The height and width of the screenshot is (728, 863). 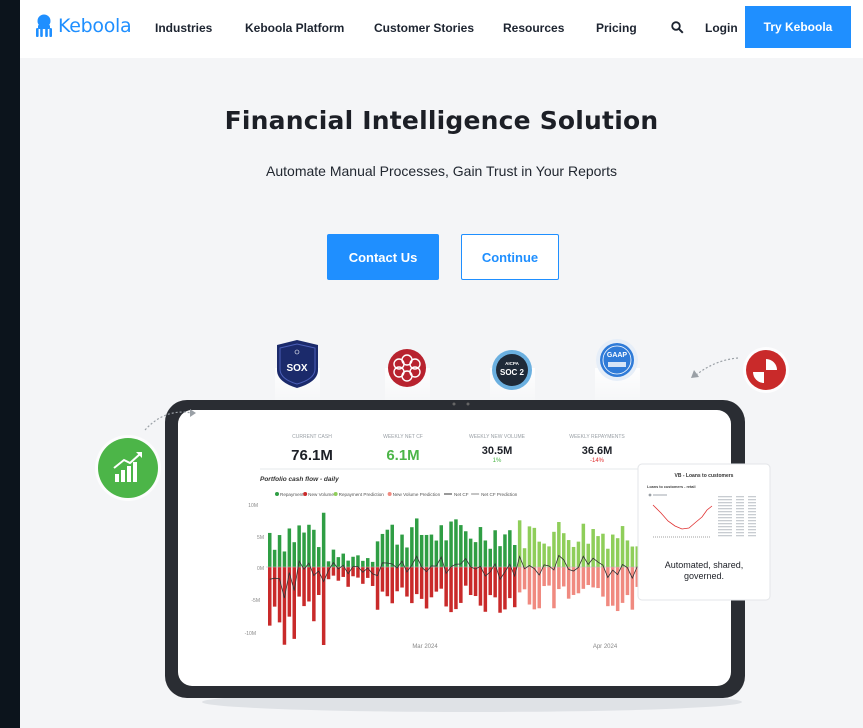 I want to click on dotted-arrow, so click(x=717, y=366).